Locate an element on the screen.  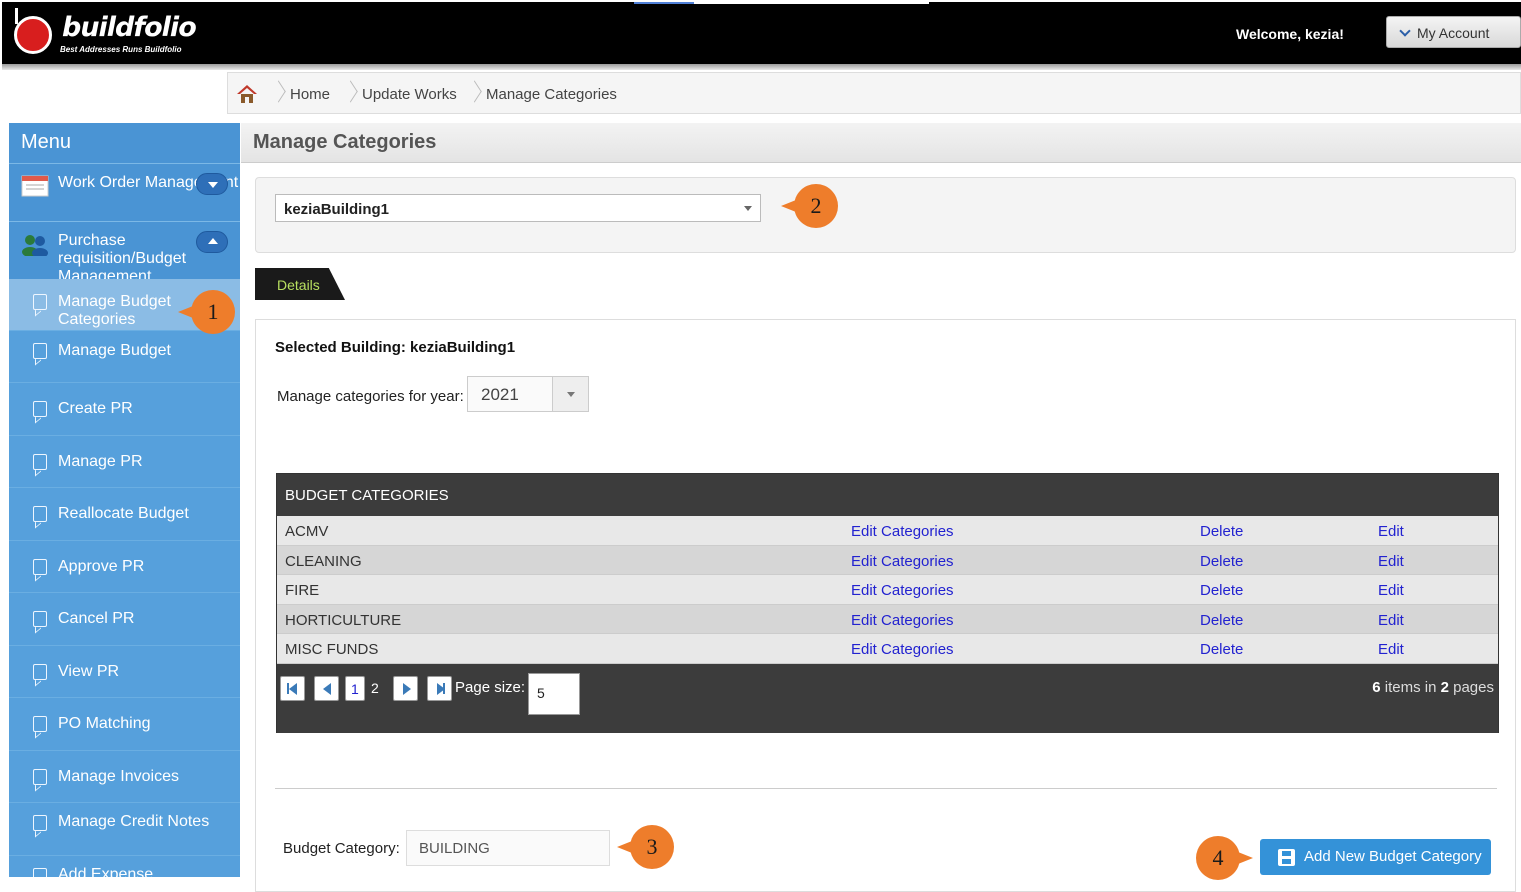
sidebar-item-label: Create PR is located at coordinates (95, 408).